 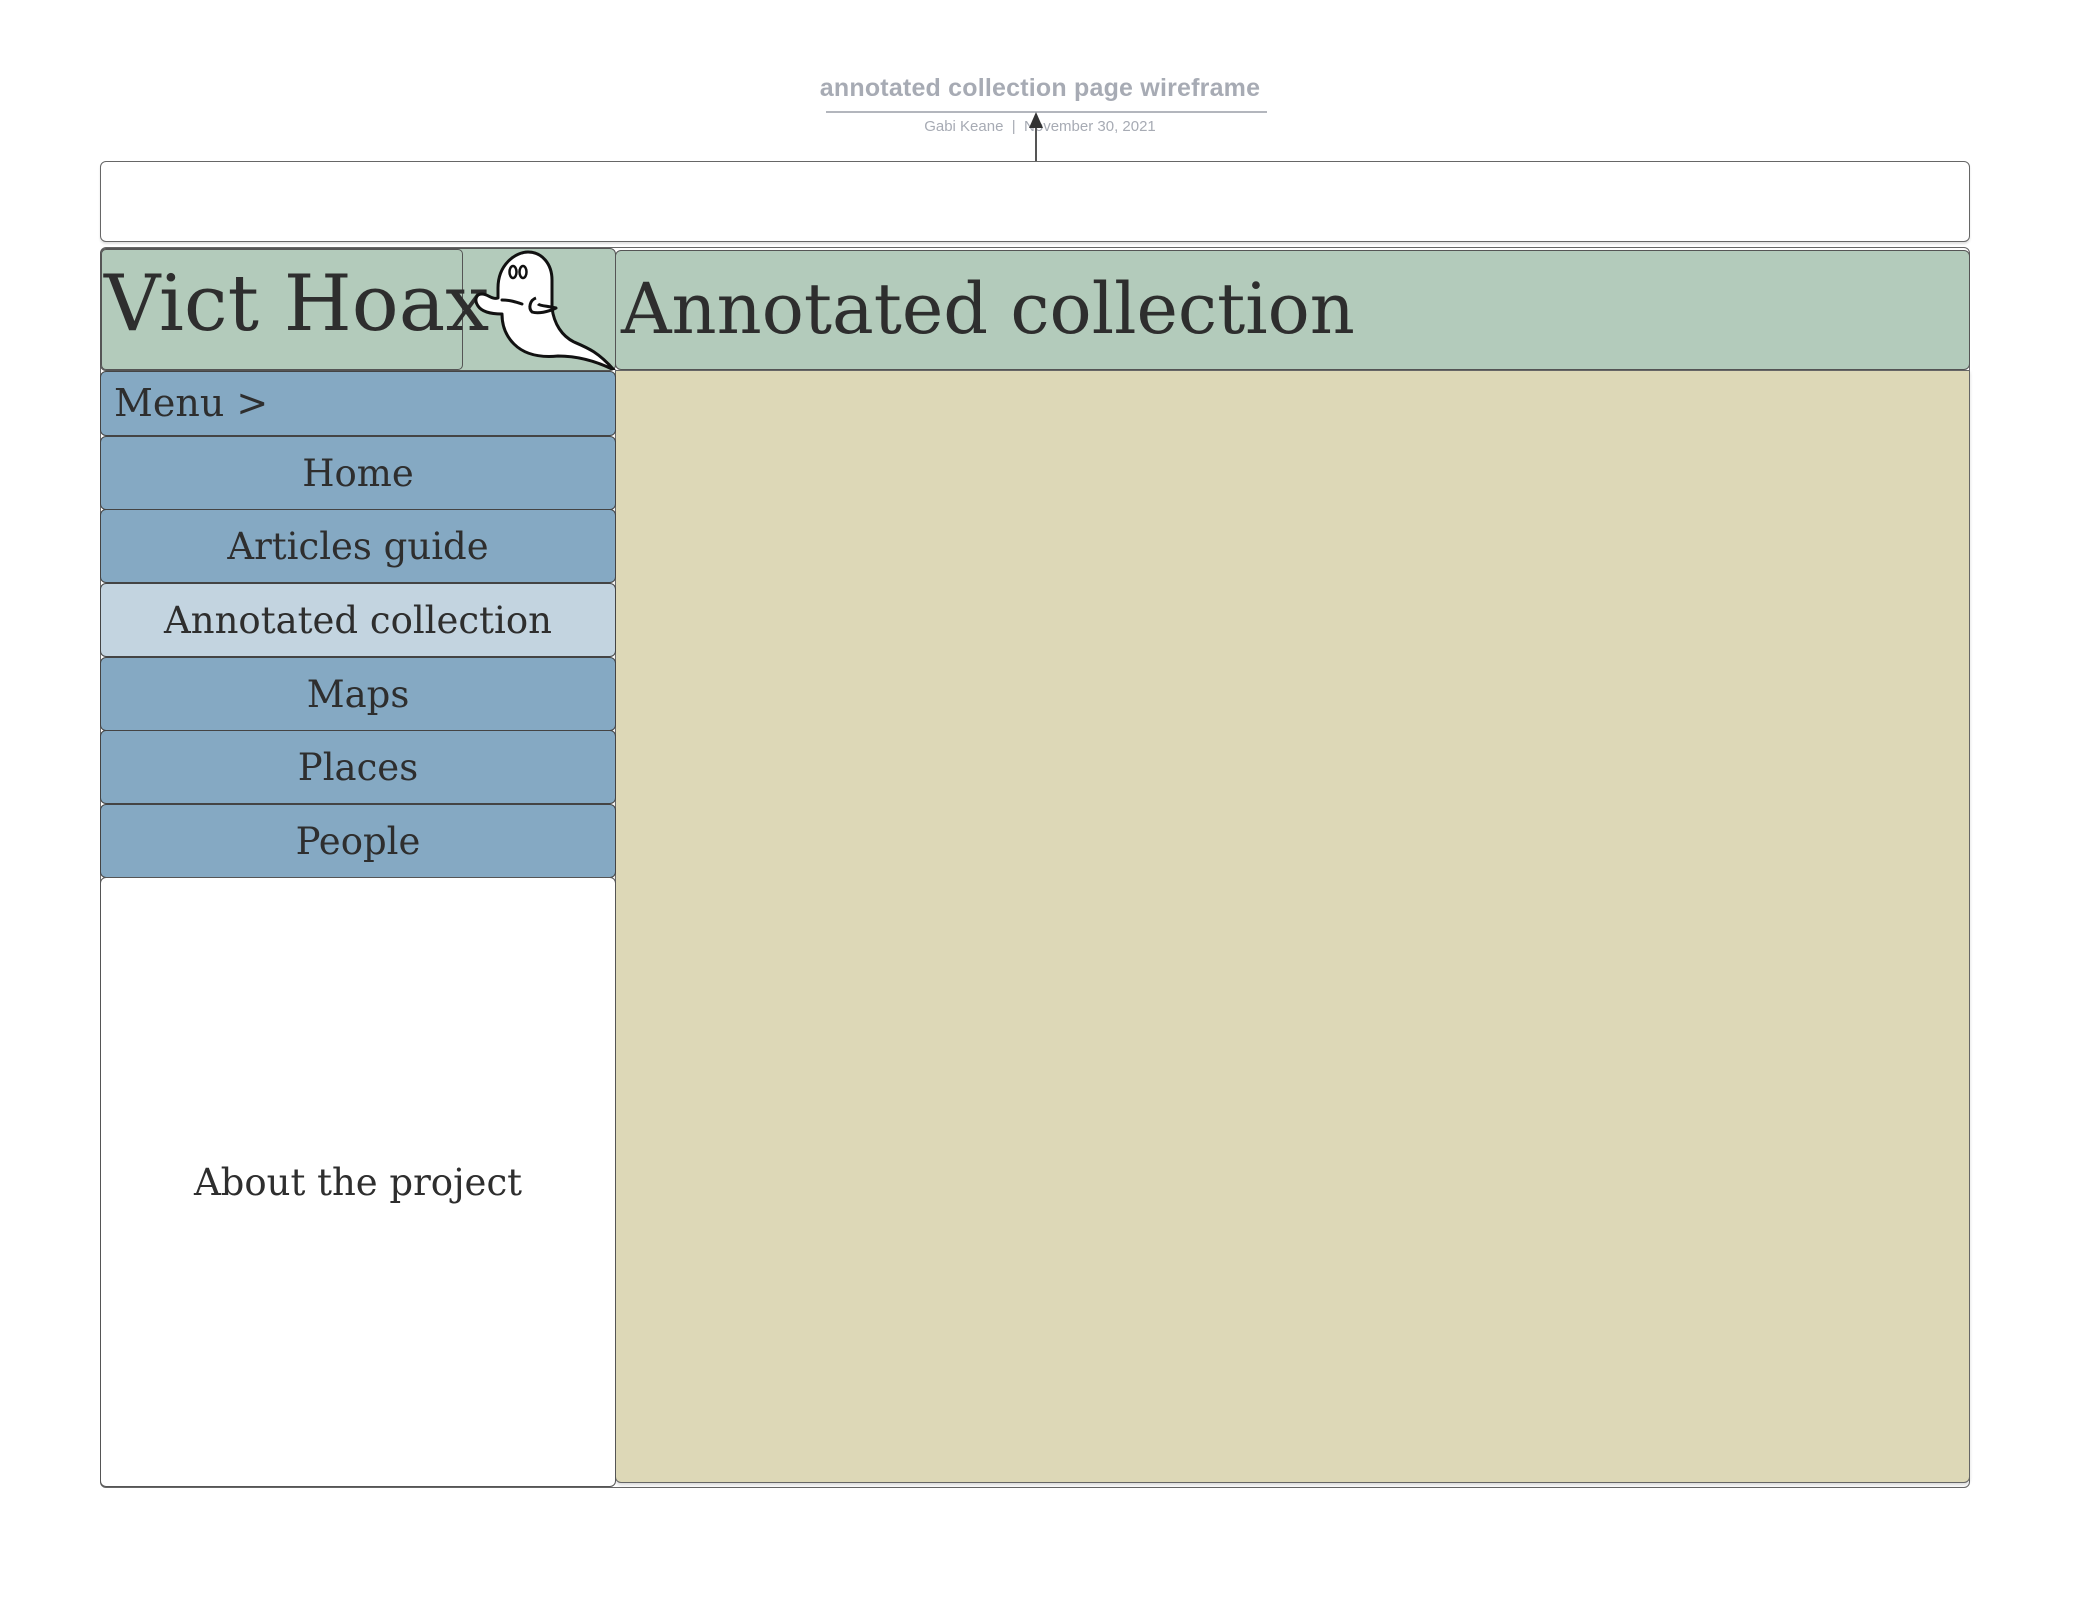 I want to click on author-name: Gabi Keane, so click(x=964, y=126).